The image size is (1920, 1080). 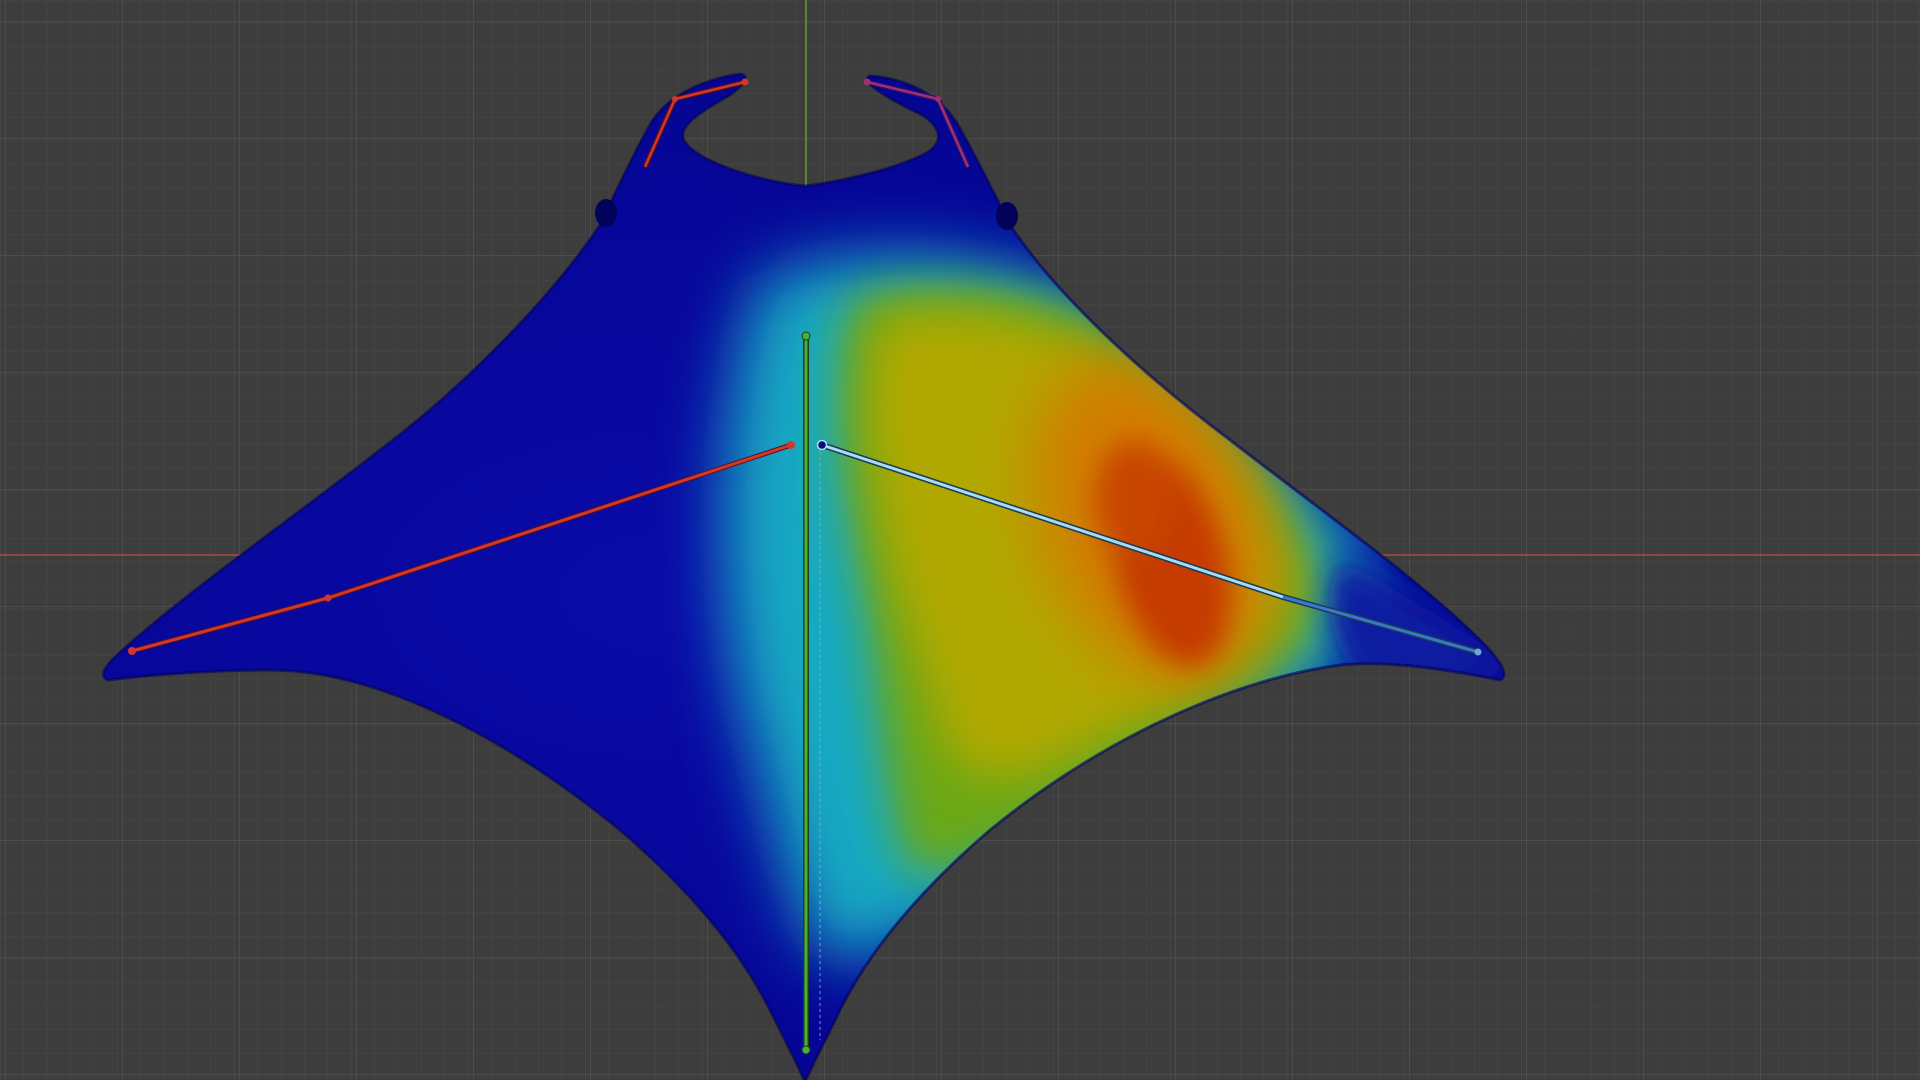 I want to click on right-eye-icon, so click(x=1007, y=216).